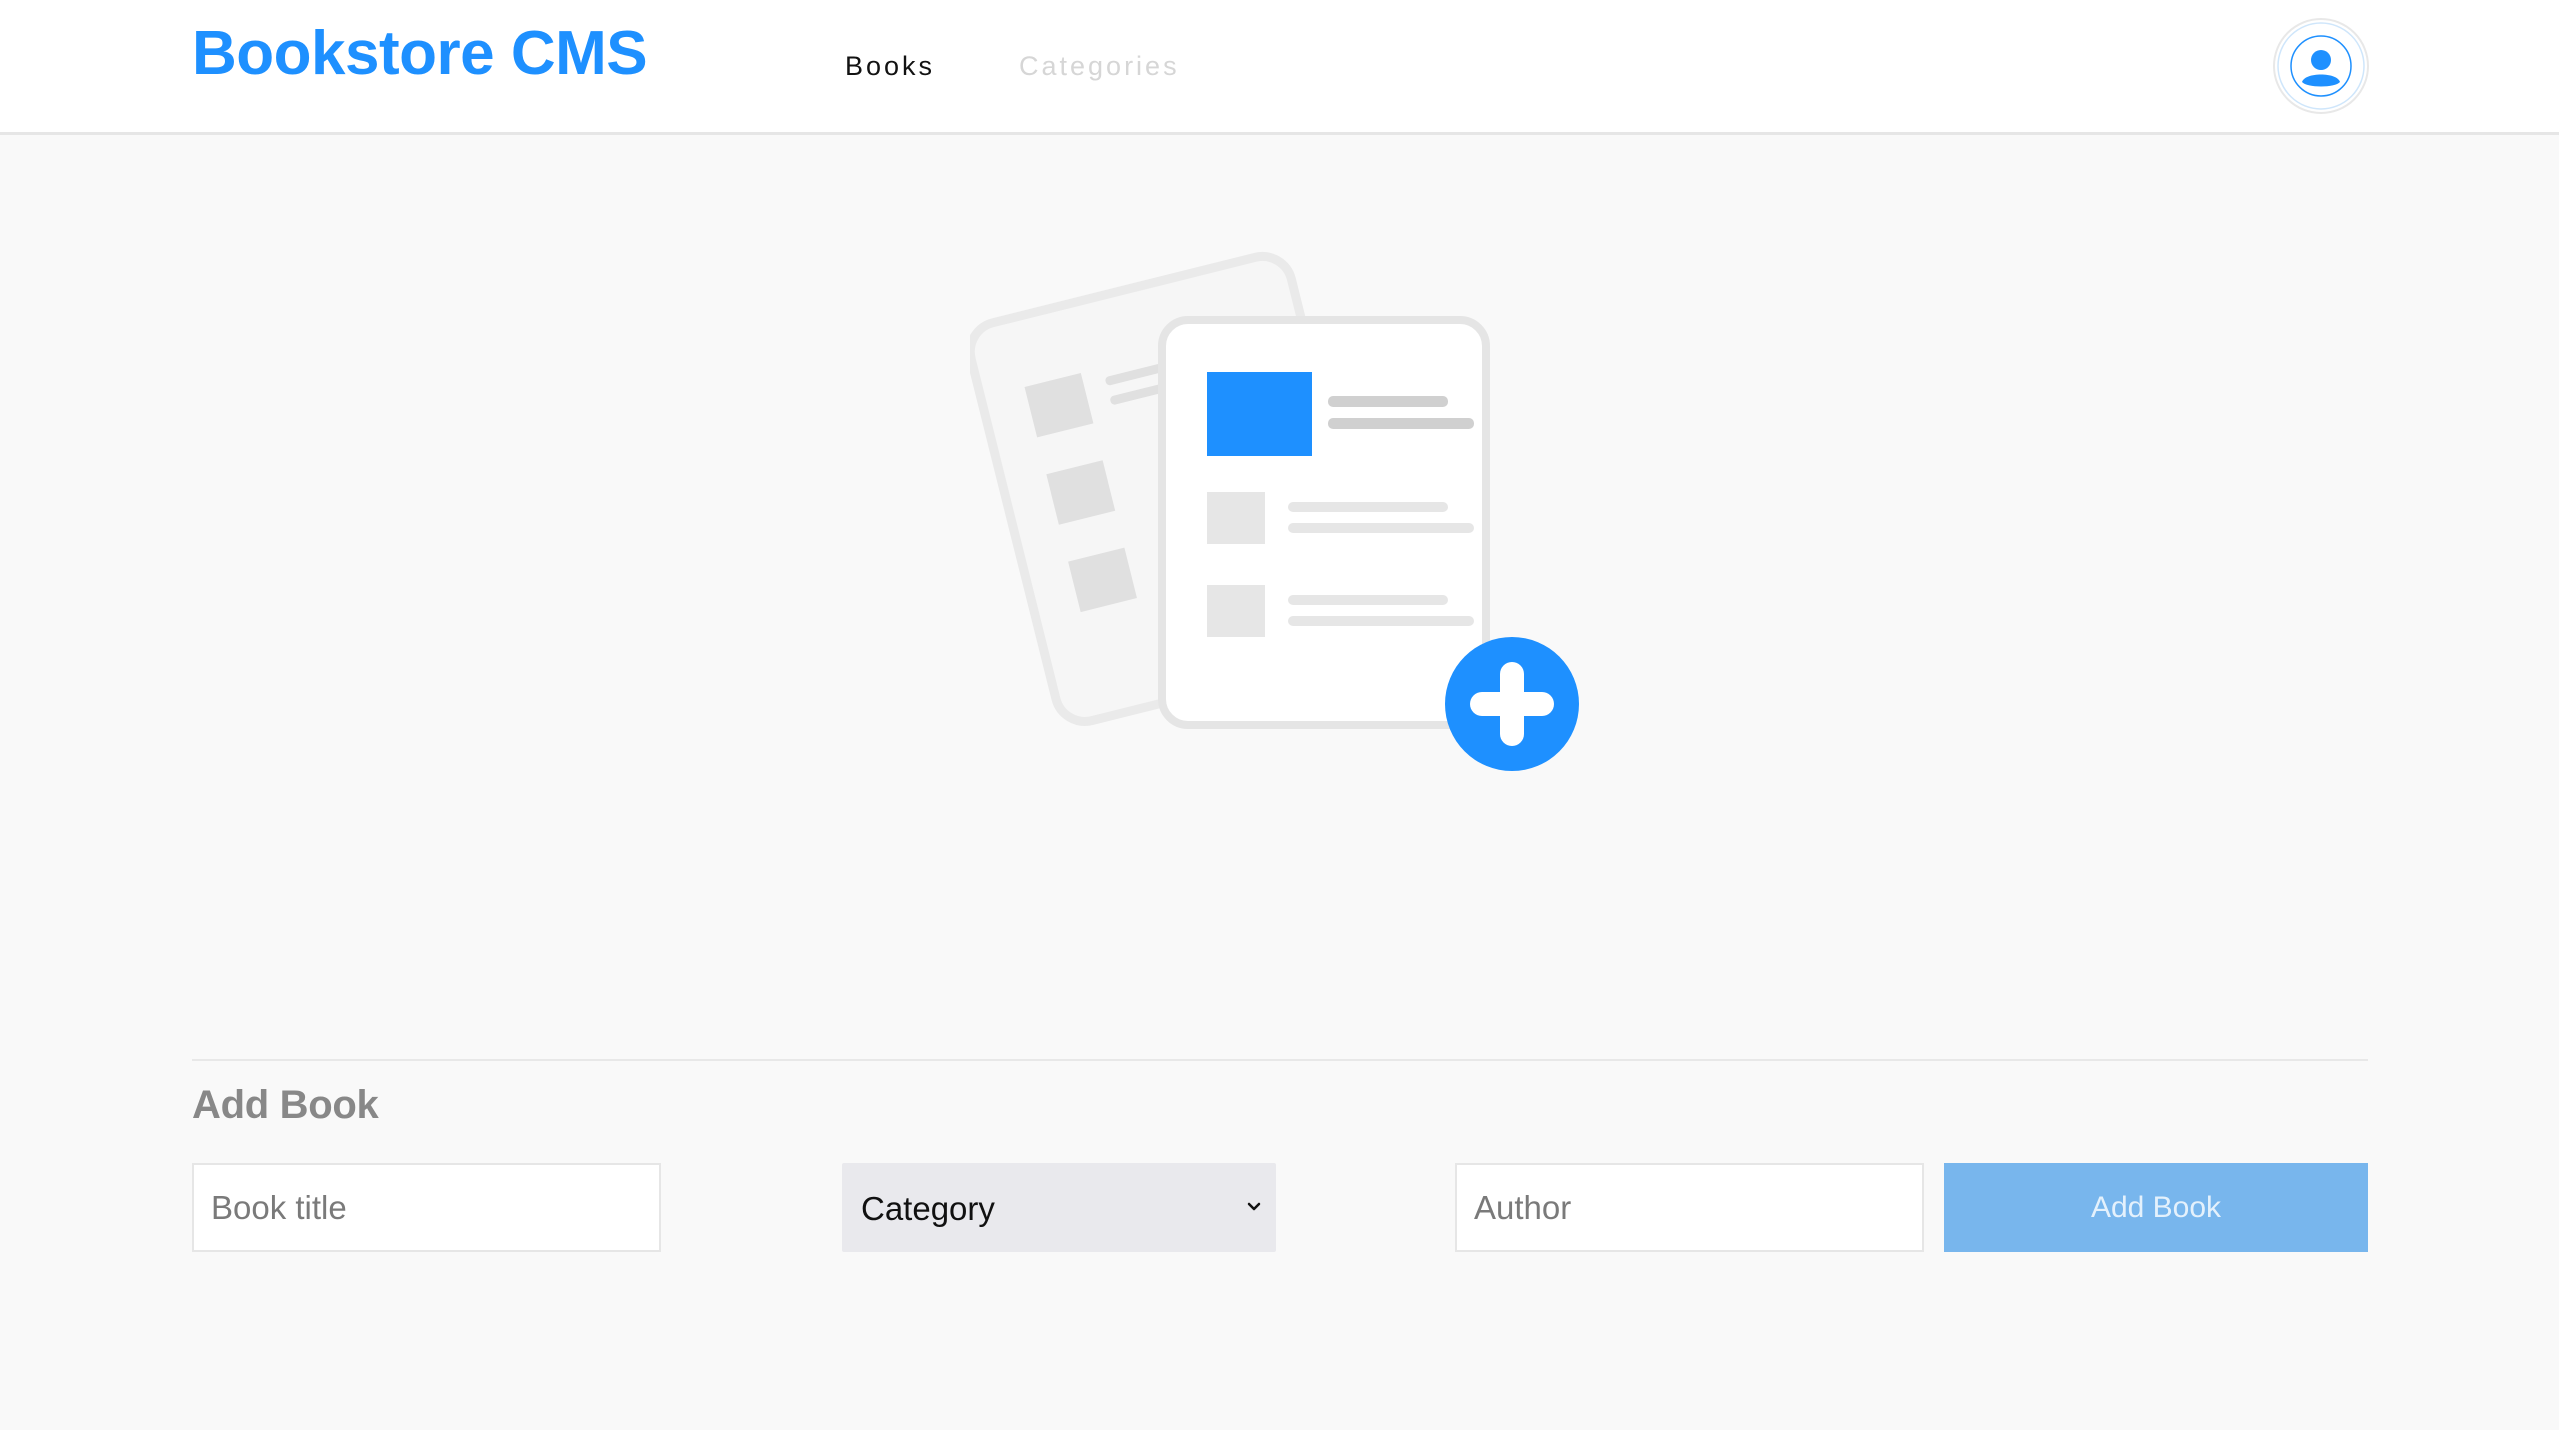 The image size is (2559, 1430). I want to click on author-input, so click(1689, 1207).